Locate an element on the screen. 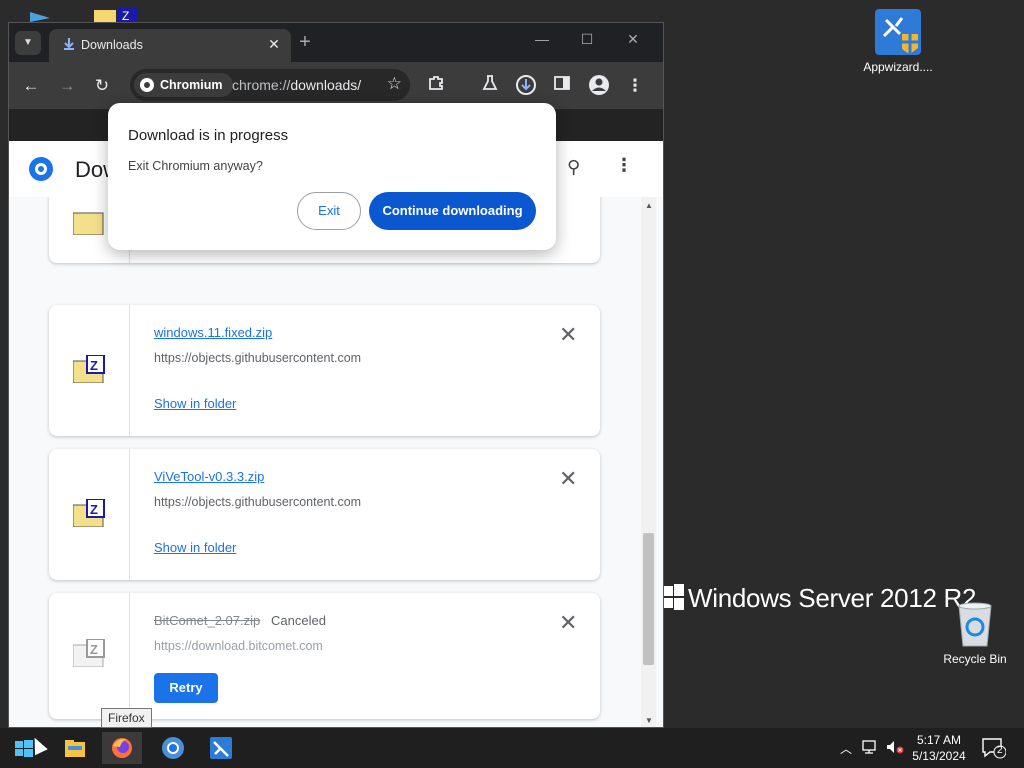  maximize-icon: ☐ is located at coordinates (587, 39).